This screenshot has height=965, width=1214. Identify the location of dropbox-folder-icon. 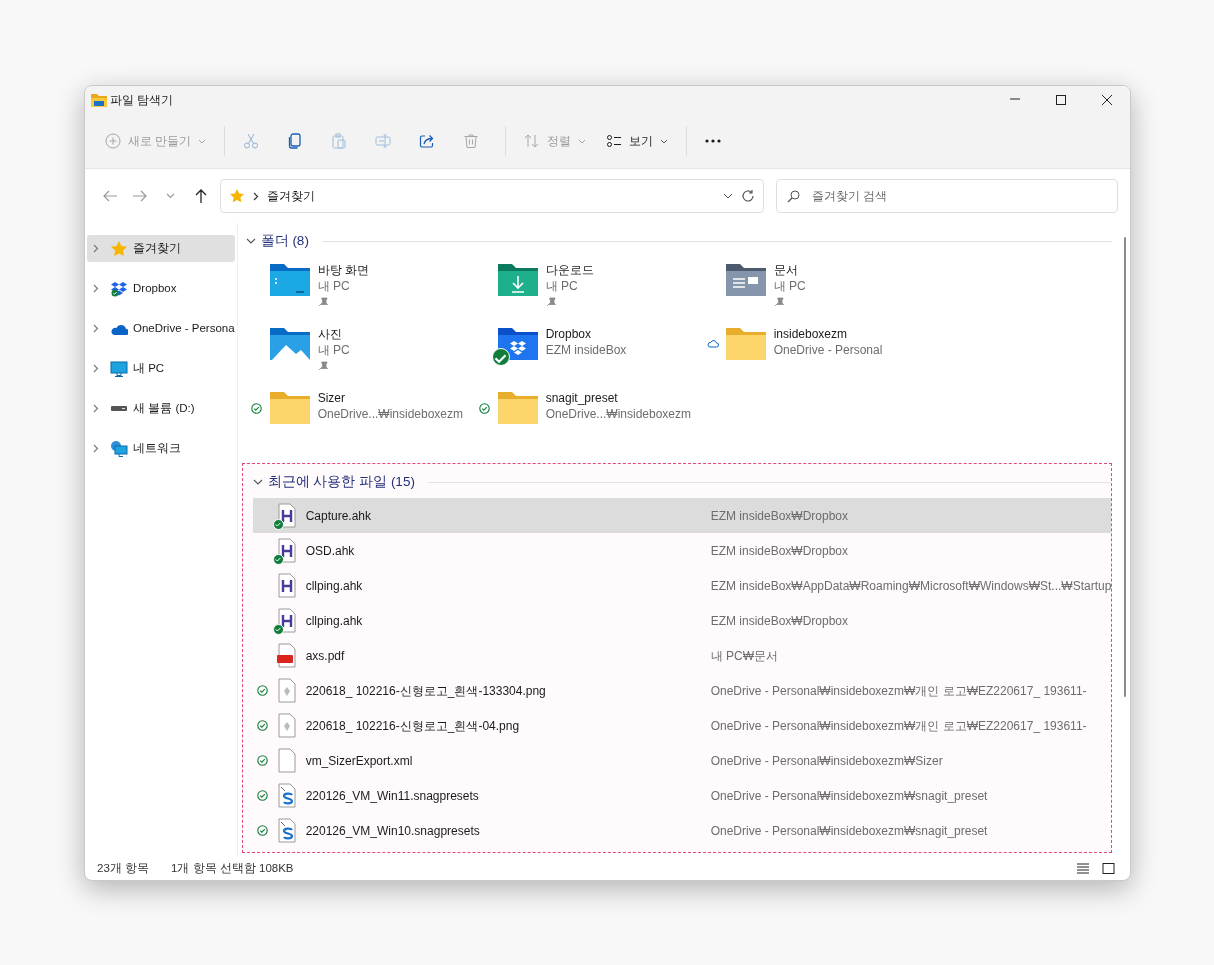
(517, 344).